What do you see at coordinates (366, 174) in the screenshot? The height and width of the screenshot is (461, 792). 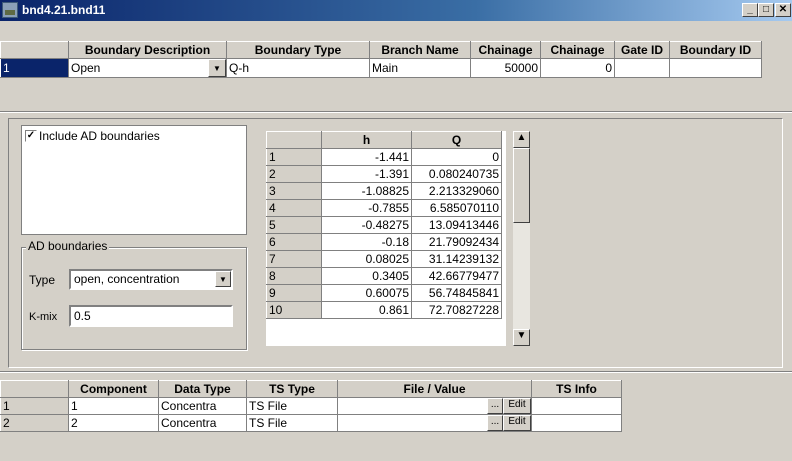 I see `h-cell: -1.391` at bounding box center [366, 174].